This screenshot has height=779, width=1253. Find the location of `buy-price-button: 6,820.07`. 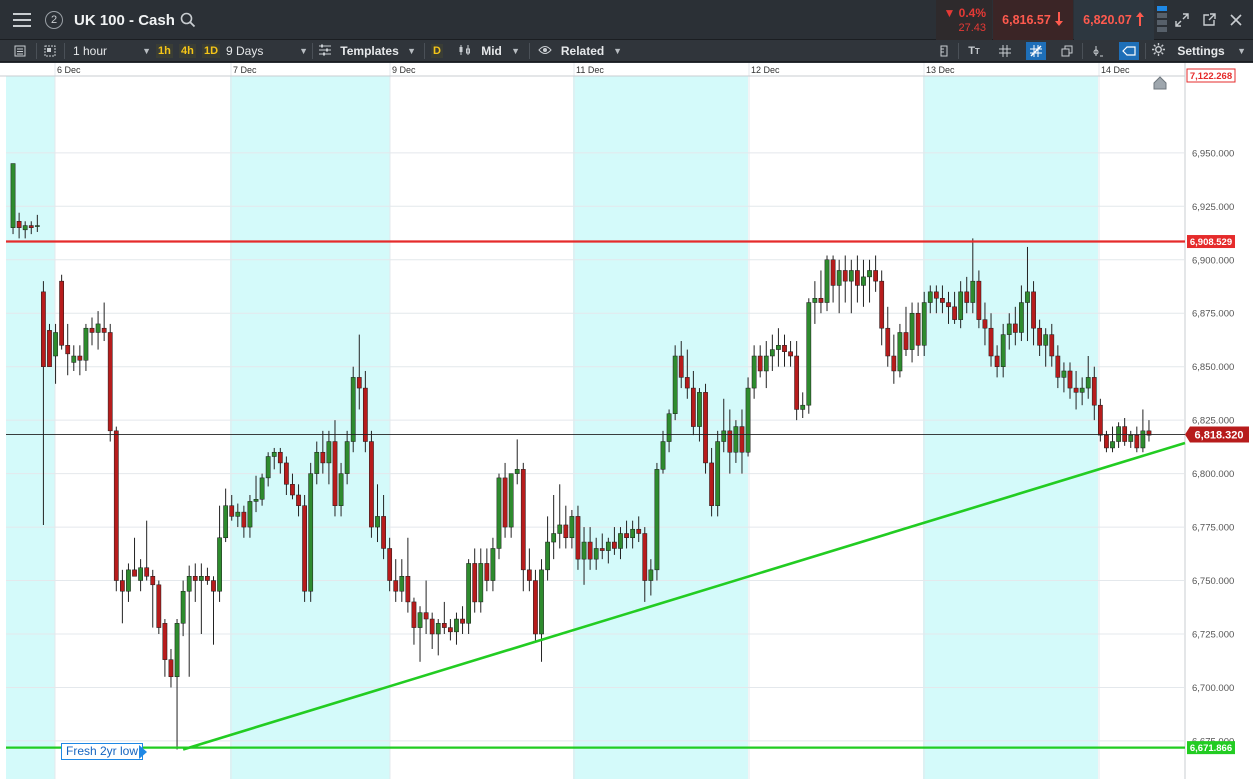

buy-price-button: 6,820.07 is located at coordinates (1114, 20).